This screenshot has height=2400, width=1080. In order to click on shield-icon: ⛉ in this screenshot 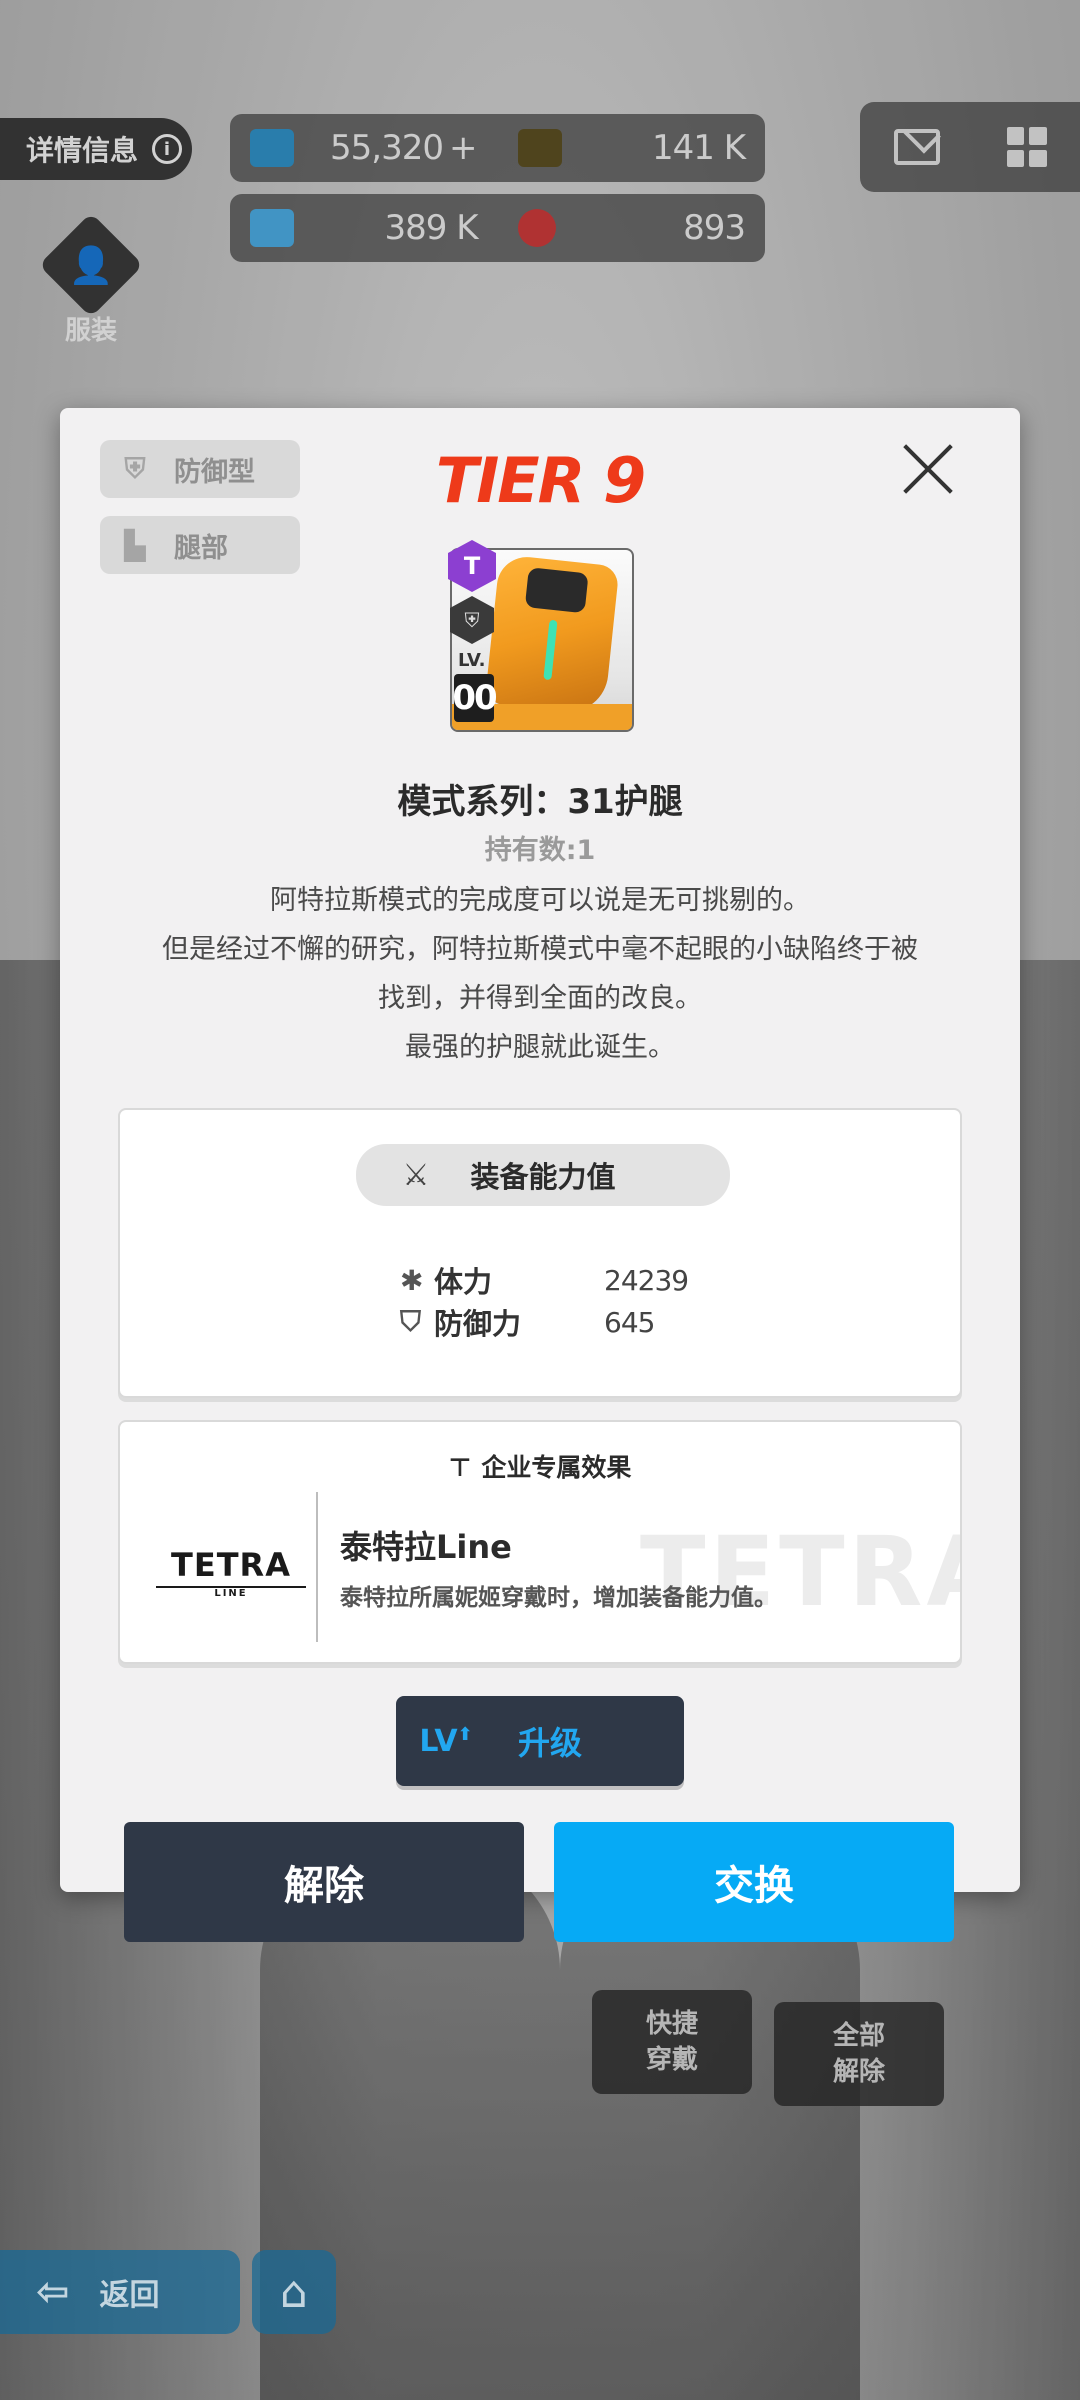, I will do `click(411, 1321)`.